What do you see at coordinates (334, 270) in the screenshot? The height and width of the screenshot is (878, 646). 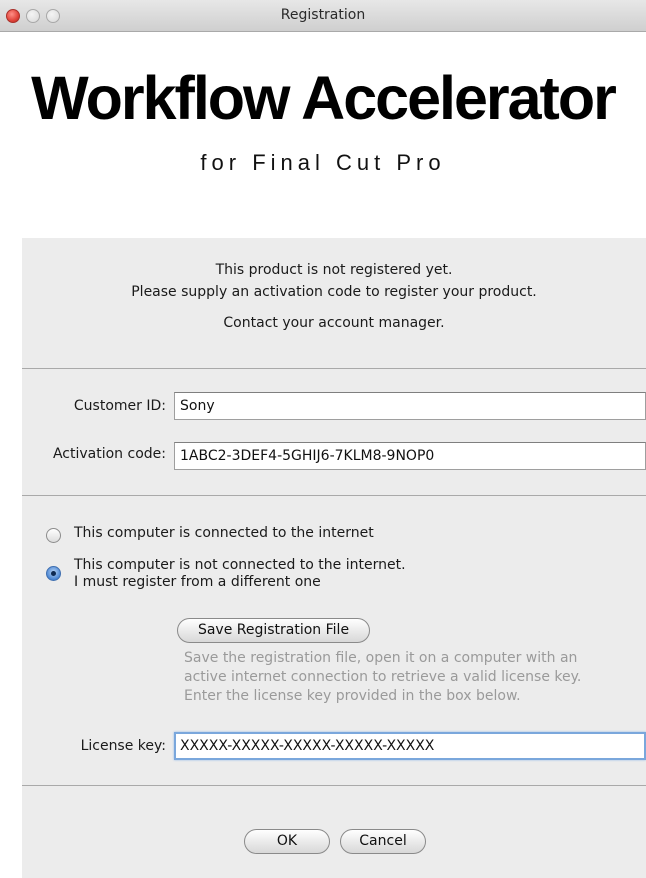 I see `info-not-registered: This product is not registered yet.` at bounding box center [334, 270].